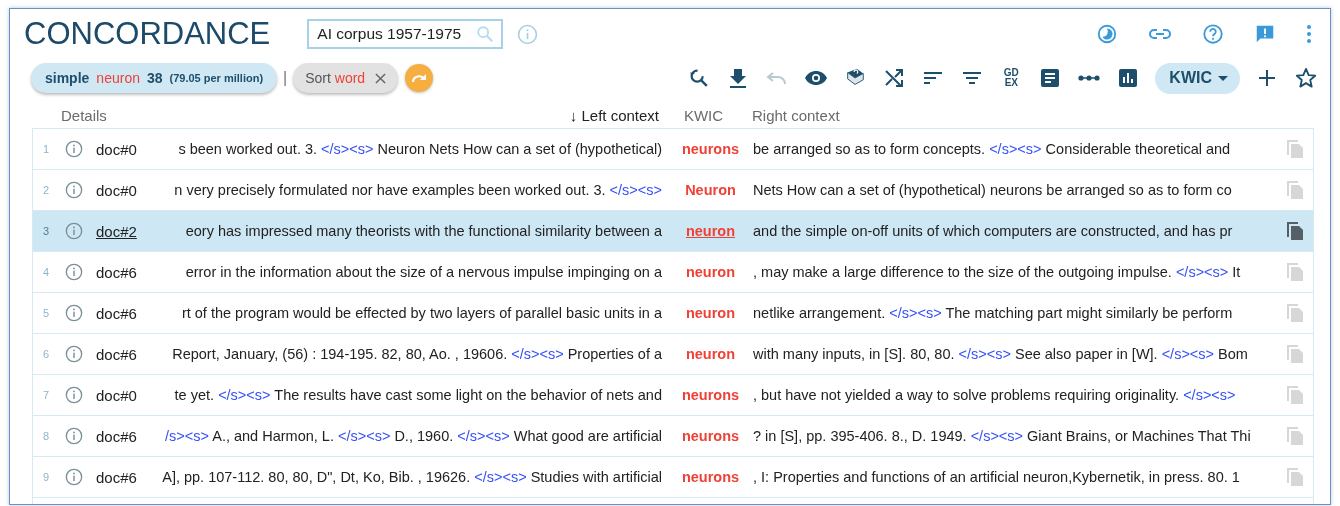 The image size is (1340, 506). Describe the element at coordinates (46, 272) in the screenshot. I see `row-number: 4` at that location.